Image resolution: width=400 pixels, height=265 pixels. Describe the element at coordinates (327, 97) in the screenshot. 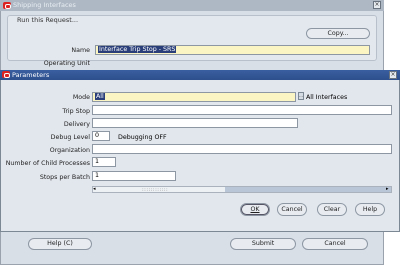

I see `mode-description: All Interfaces` at that location.